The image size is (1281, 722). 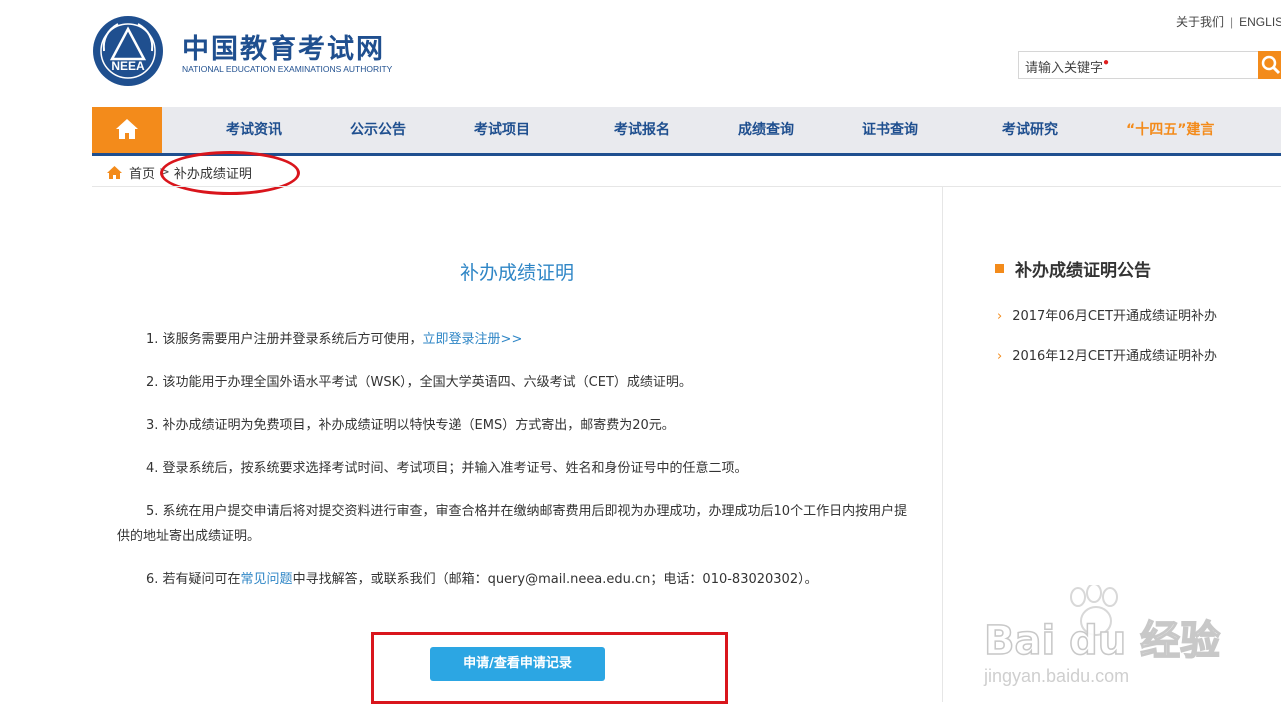 What do you see at coordinates (1260, 22) in the screenshot?
I see `english-link: ENGLISH` at bounding box center [1260, 22].